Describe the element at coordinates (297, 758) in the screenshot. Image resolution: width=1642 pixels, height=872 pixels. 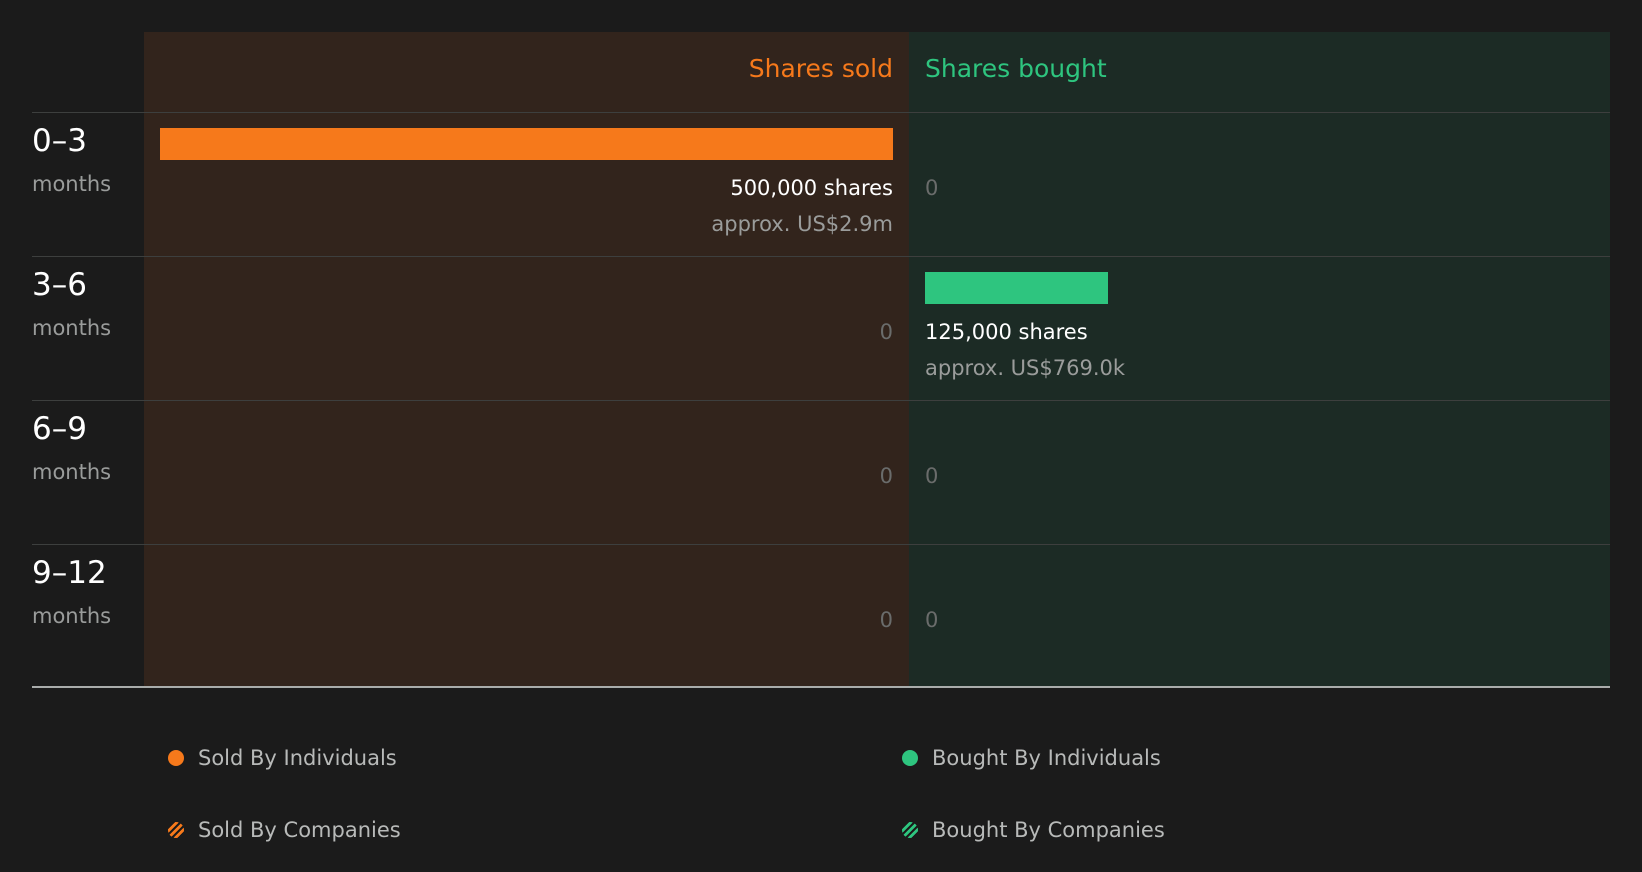
I see `legend-label: Sold By Individuals` at that location.